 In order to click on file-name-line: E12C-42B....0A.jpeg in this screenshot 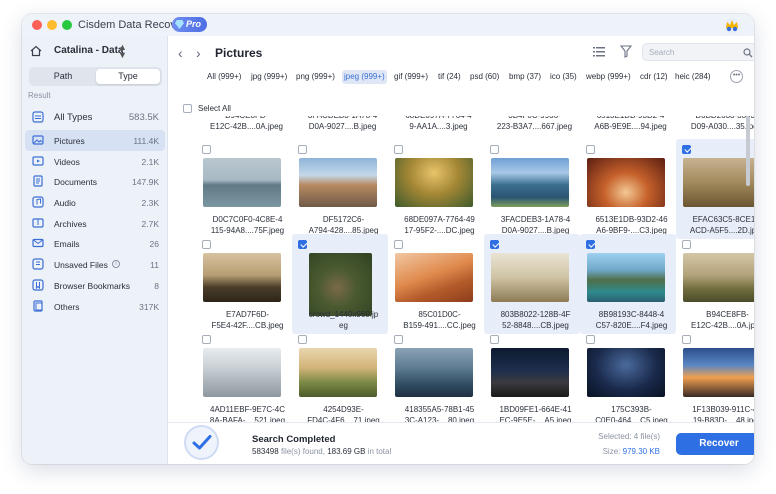, I will do `click(246, 126)`.